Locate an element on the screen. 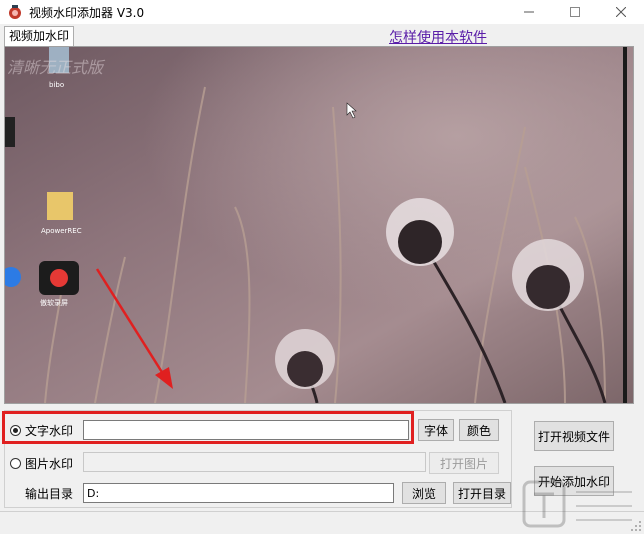  window-title: 视频水印添加器 V3.0 is located at coordinates (87, 13).